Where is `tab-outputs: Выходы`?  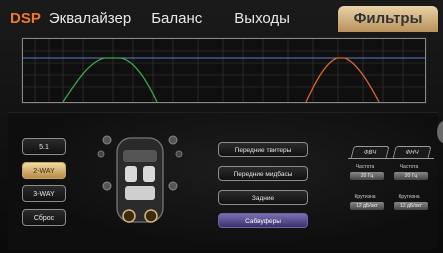
tab-outputs: Выходы is located at coordinates (262, 19).